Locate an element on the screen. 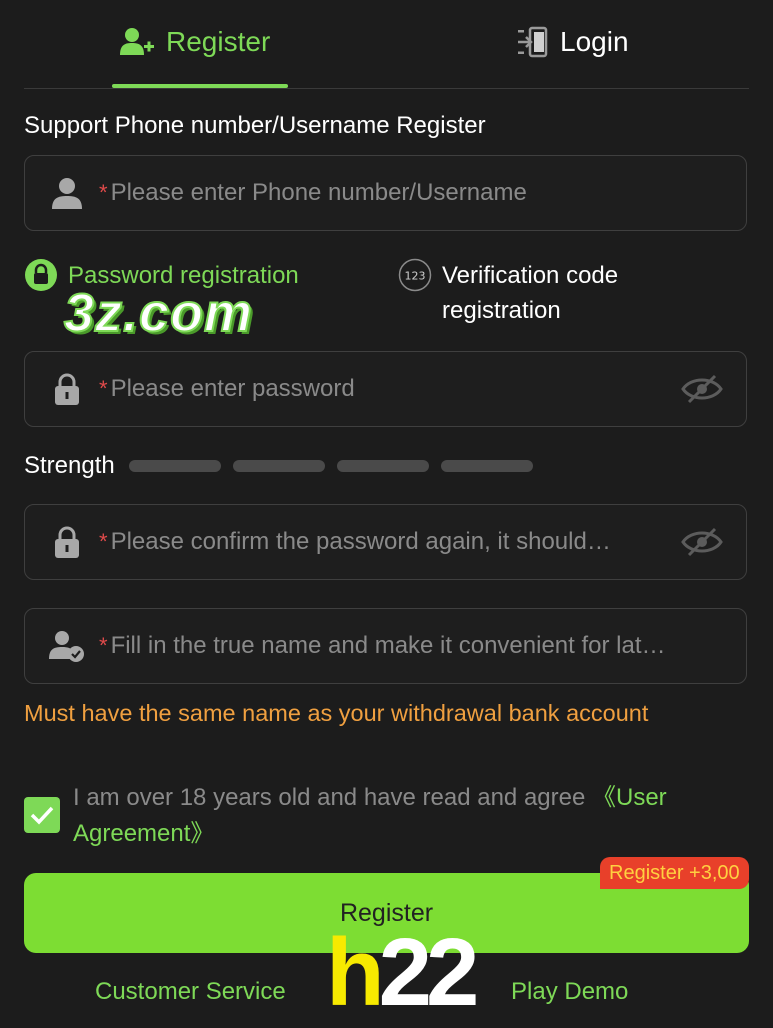 This screenshot has width=773, height=1028. play-demo-link: Play Demo is located at coordinates (569, 992).